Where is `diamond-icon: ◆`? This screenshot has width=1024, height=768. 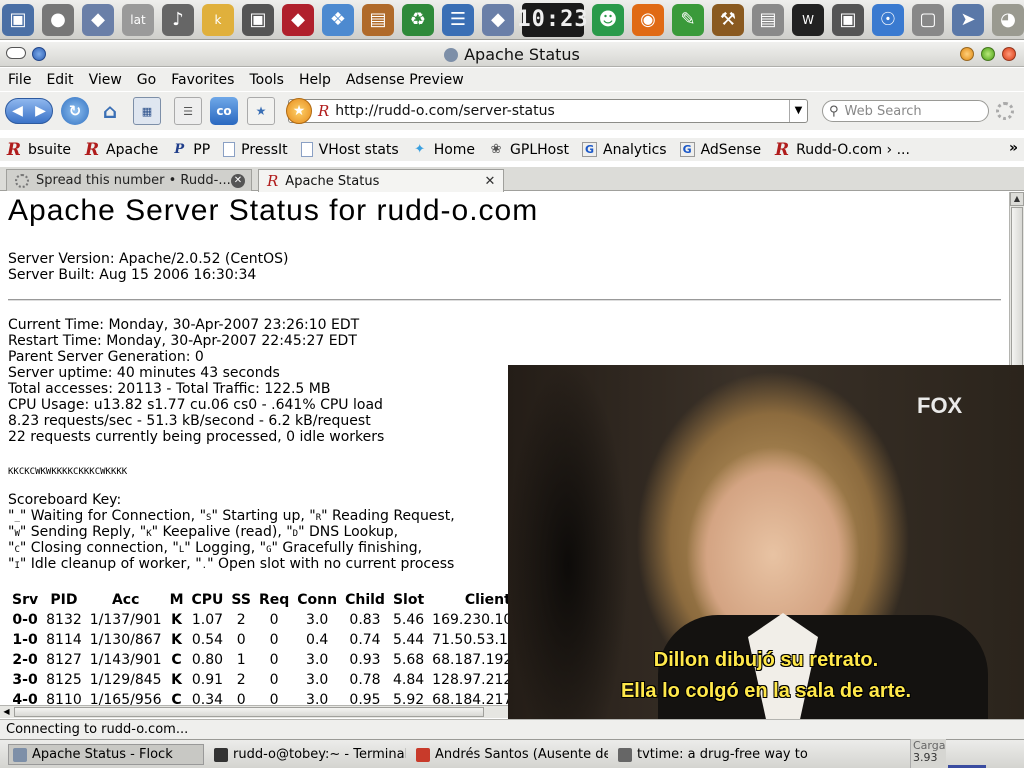 diamond-icon: ◆ is located at coordinates (98, 19).